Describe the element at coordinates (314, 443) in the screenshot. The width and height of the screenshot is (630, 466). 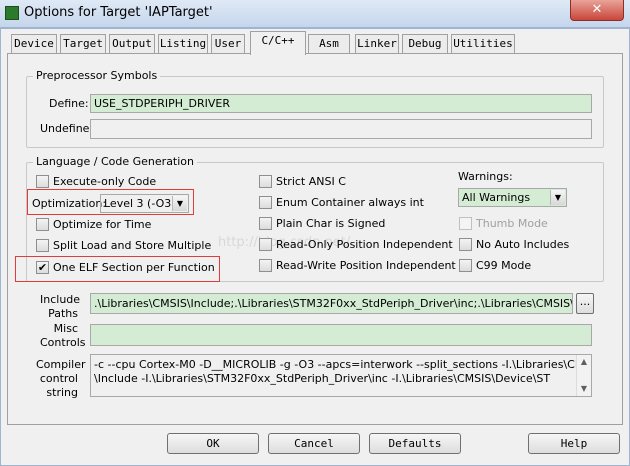
I see `cancel-button: Cancel` at that location.